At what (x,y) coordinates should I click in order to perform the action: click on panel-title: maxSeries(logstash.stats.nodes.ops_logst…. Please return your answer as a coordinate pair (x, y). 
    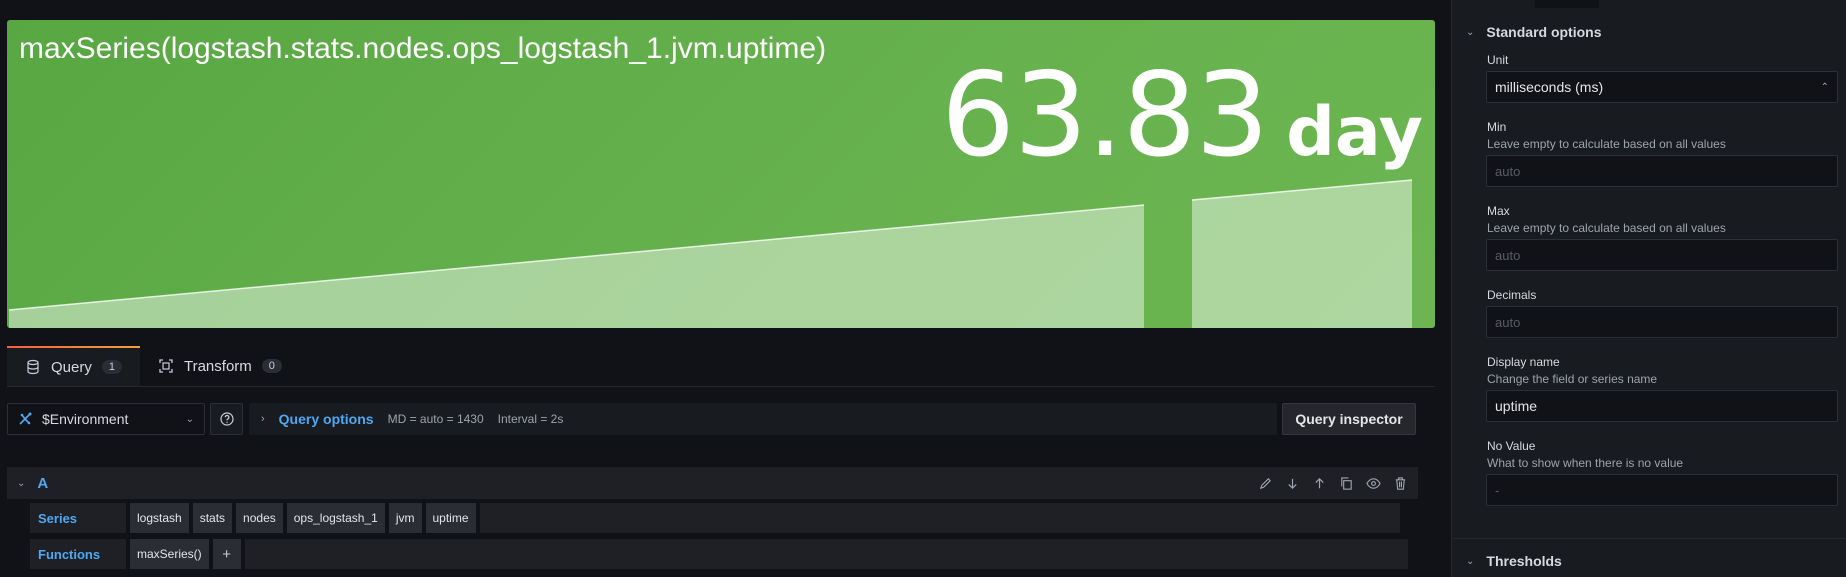
    Looking at the image, I should click on (423, 48).